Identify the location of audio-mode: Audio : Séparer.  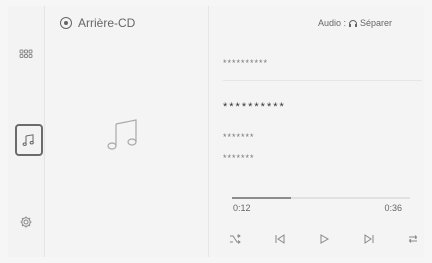
(355, 23).